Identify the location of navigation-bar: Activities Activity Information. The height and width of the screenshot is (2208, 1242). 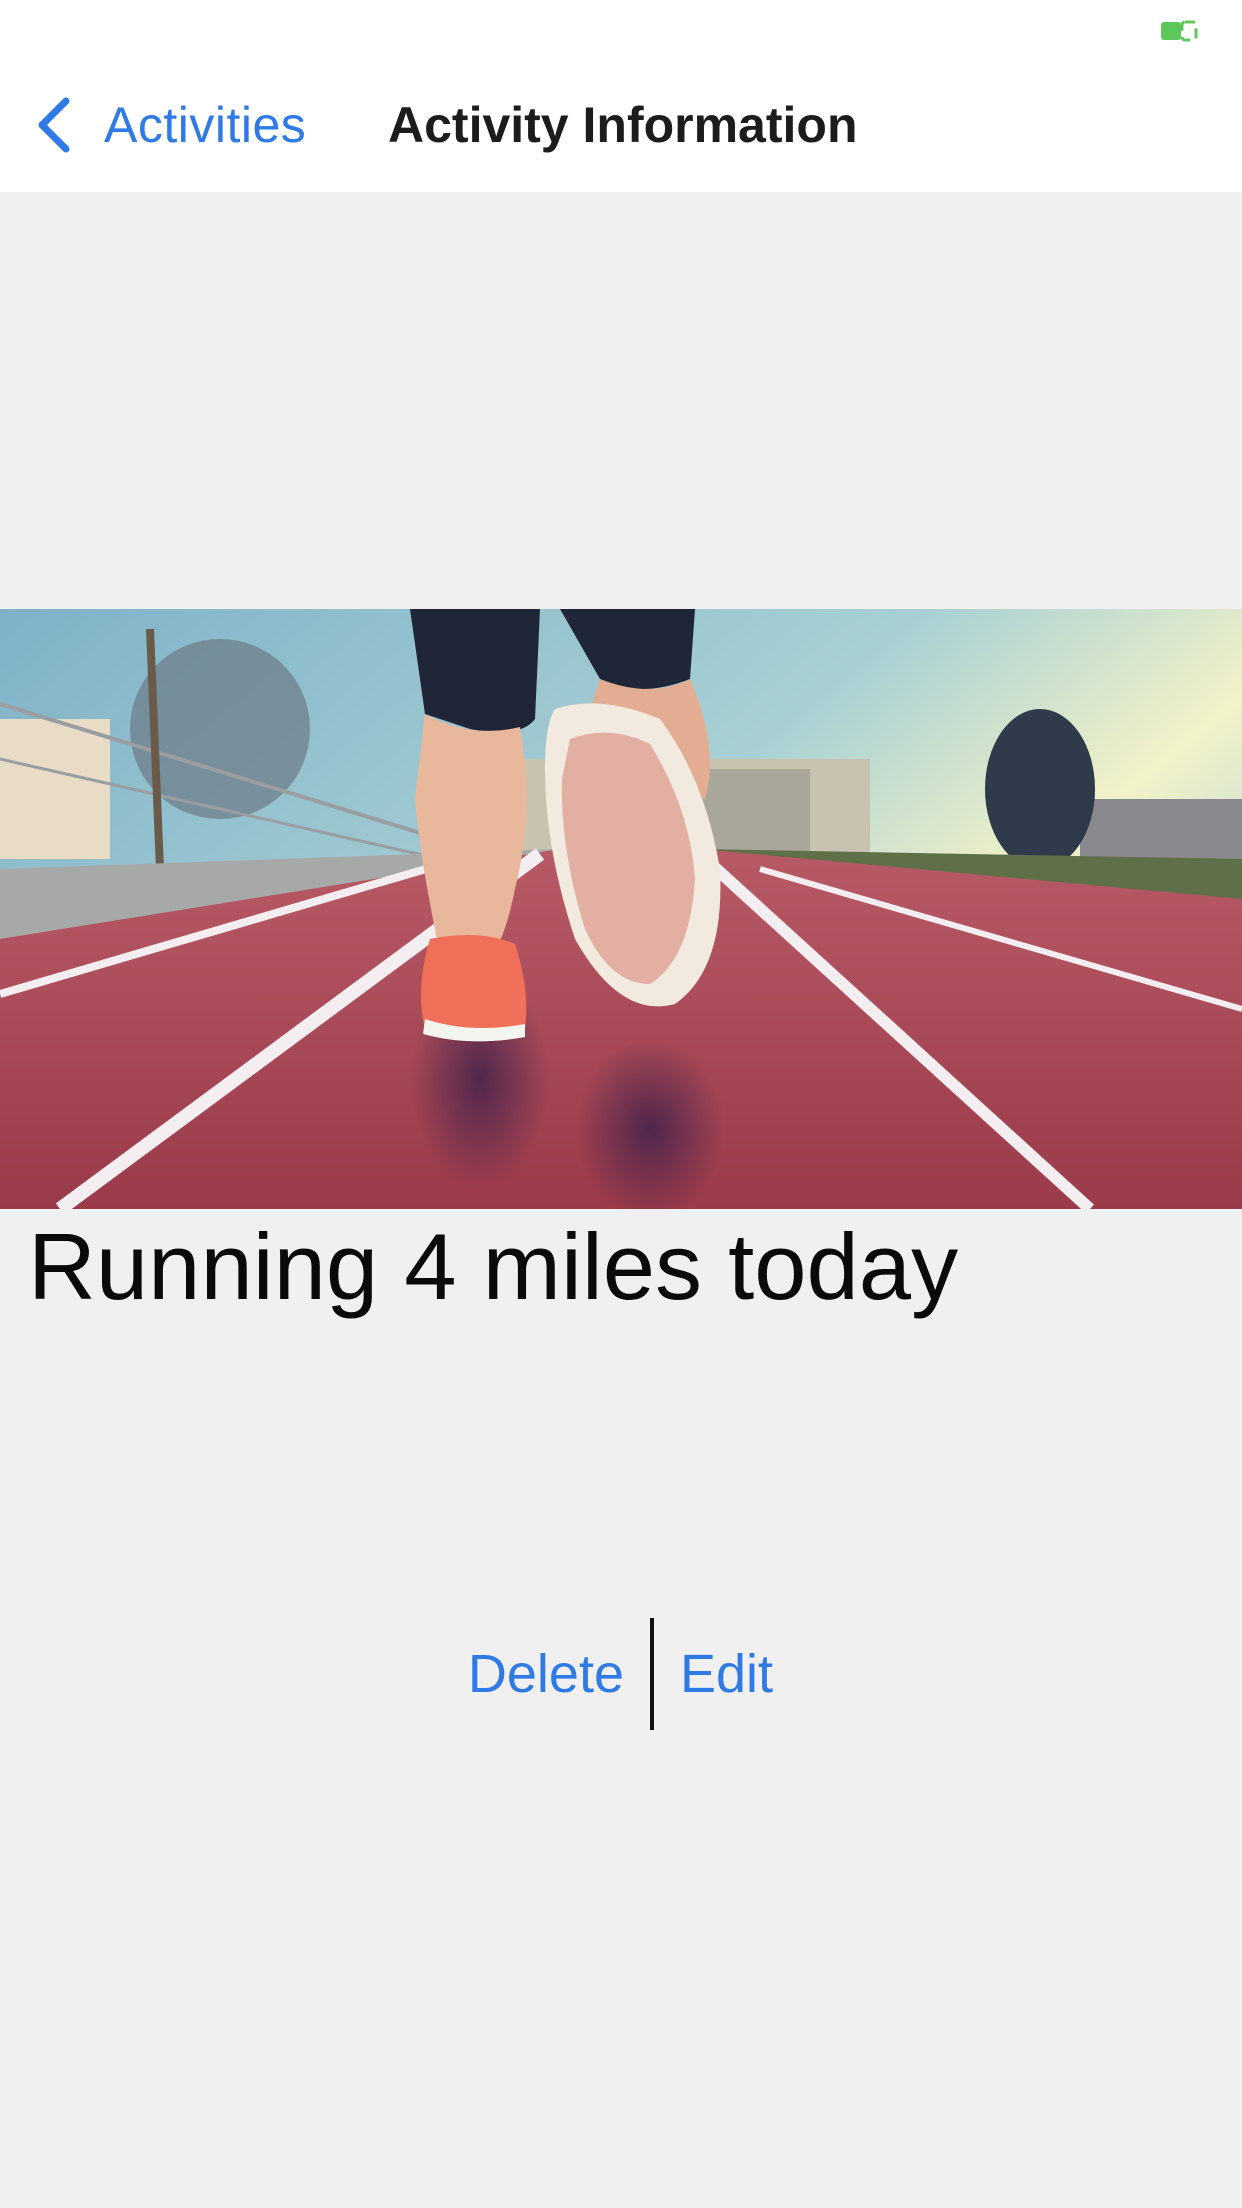
(621, 126).